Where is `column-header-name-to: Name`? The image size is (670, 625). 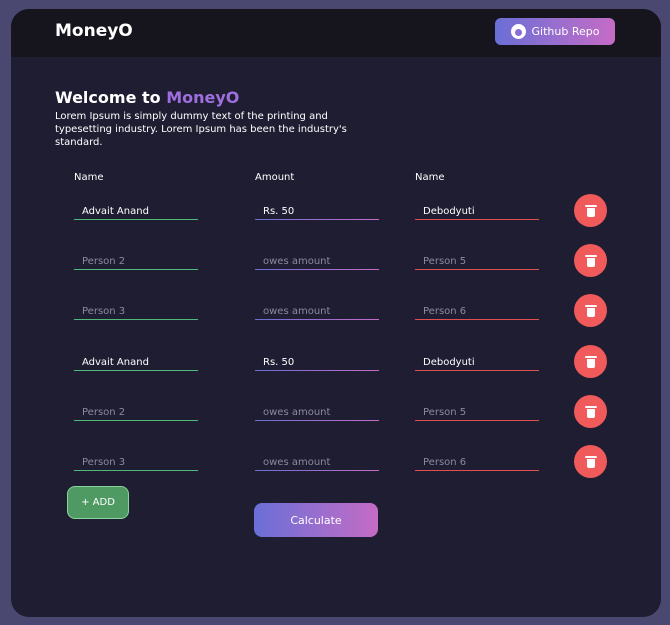
column-header-name-to: Name is located at coordinates (430, 177).